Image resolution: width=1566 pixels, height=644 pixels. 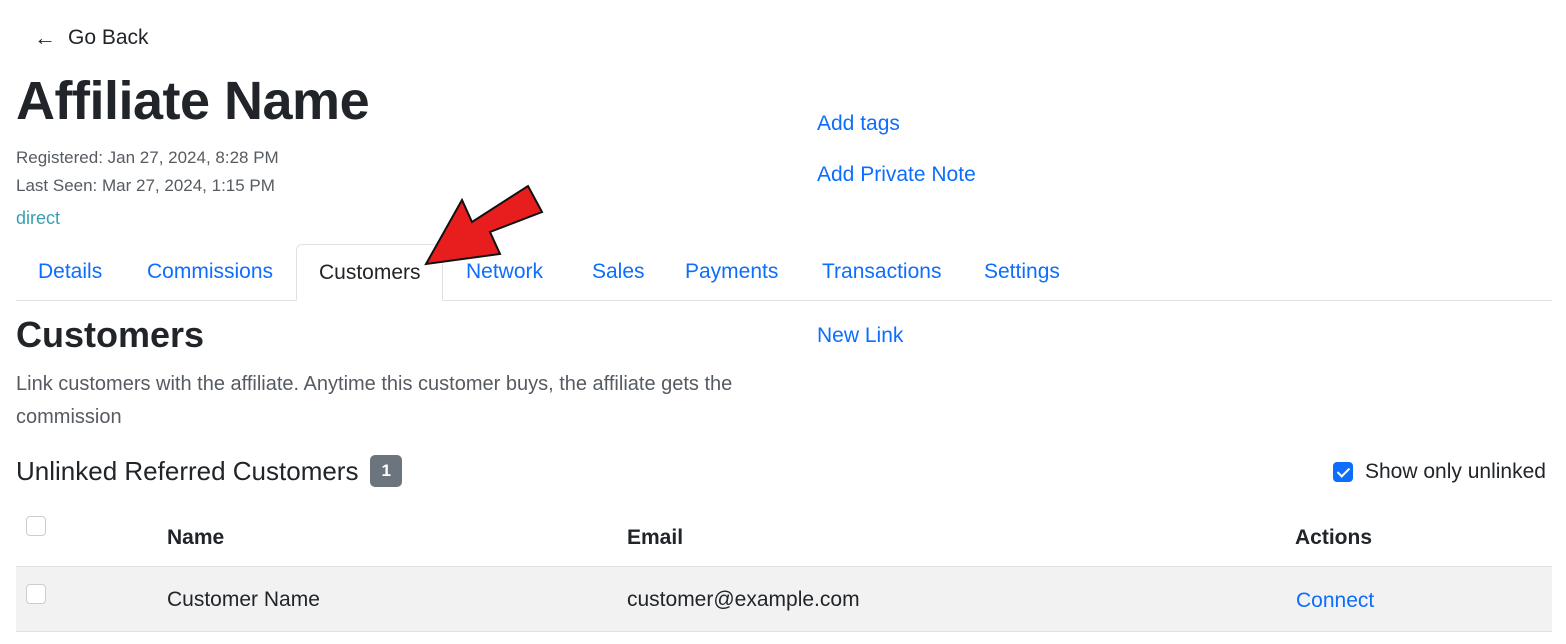 What do you see at coordinates (38, 218) in the screenshot?
I see `source-link: direct` at bounding box center [38, 218].